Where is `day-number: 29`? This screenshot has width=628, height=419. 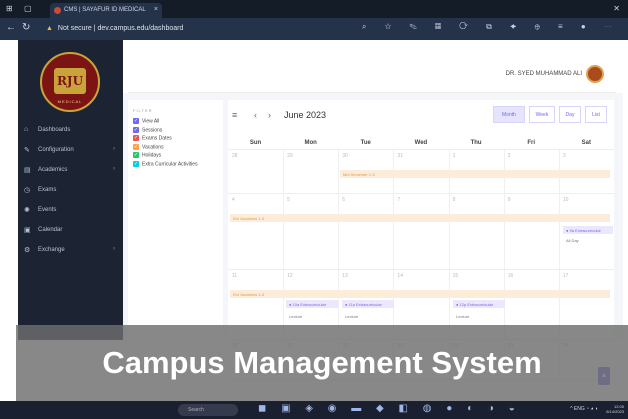
day-number: 29 is located at coordinates (290, 156).